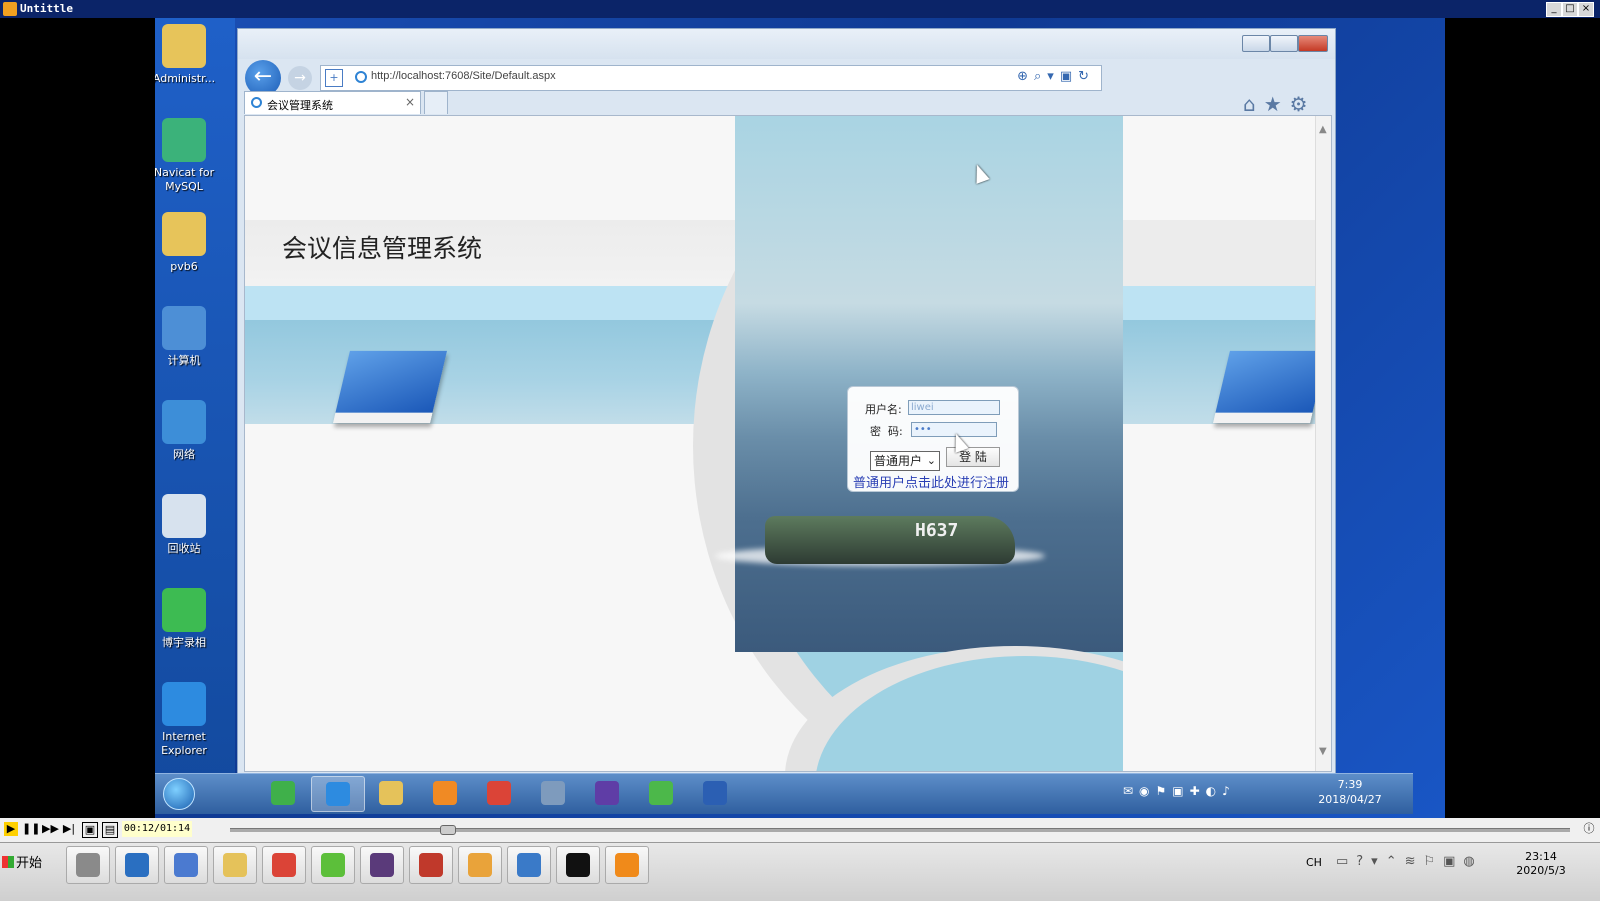  I want to click on tab-title: 会议管理系统, so click(300, 105).